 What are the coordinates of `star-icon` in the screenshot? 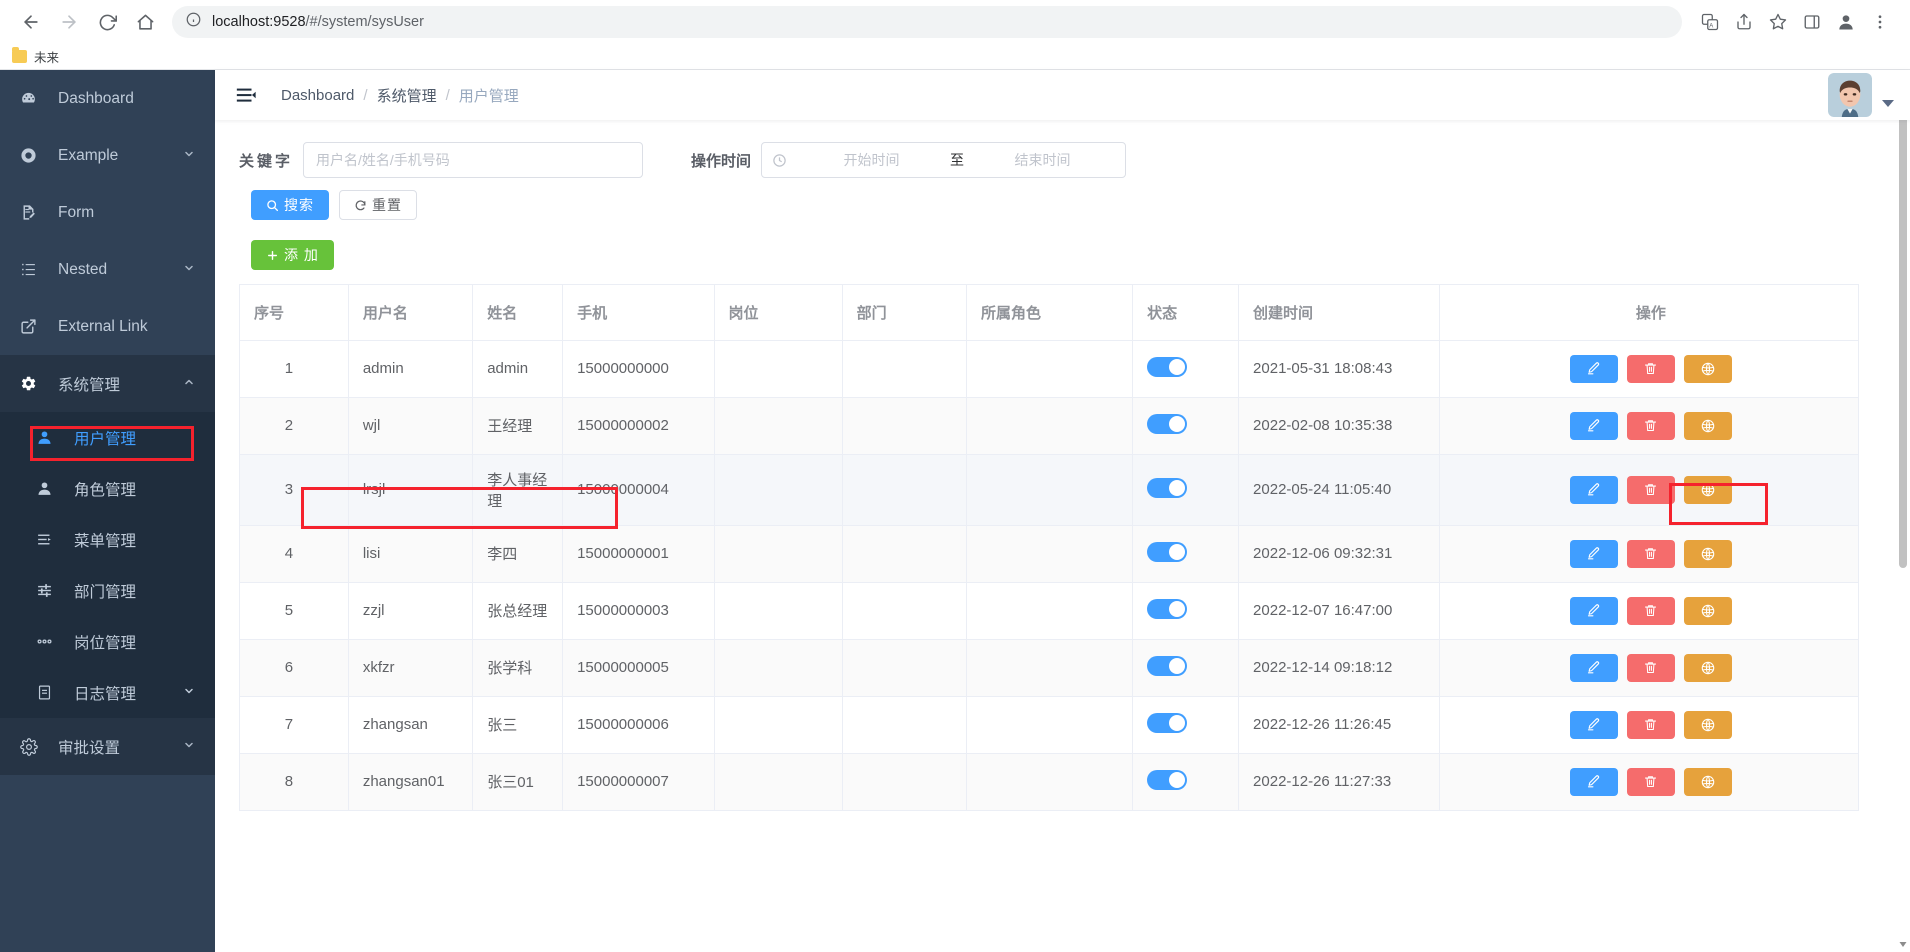 It's located at (1778, 22).